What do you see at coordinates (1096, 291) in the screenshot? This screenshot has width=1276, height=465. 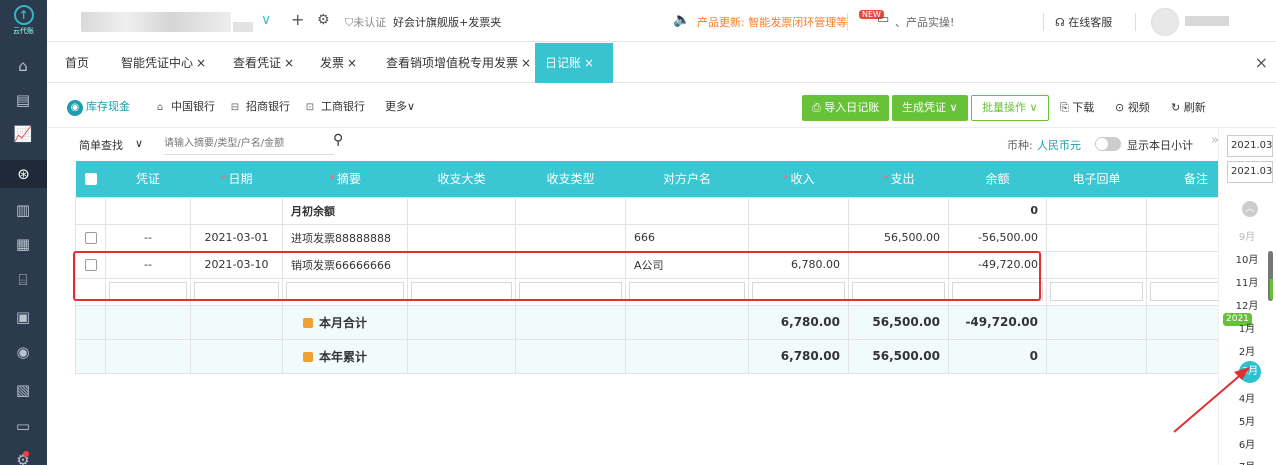 I see `receipt-input` at bounding box center [1096, 291].